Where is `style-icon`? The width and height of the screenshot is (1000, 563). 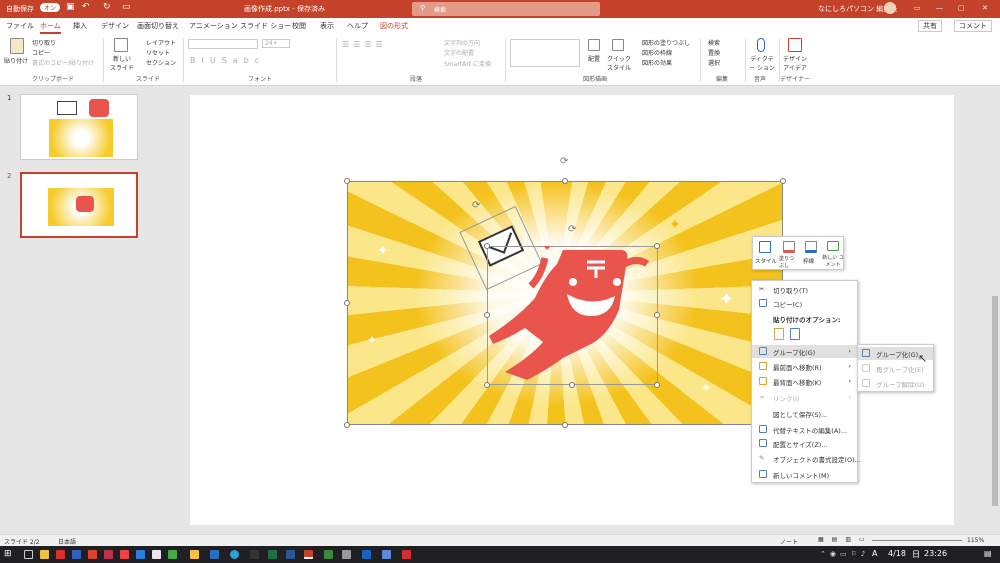
style-icon is located at coordinates (765, 247).